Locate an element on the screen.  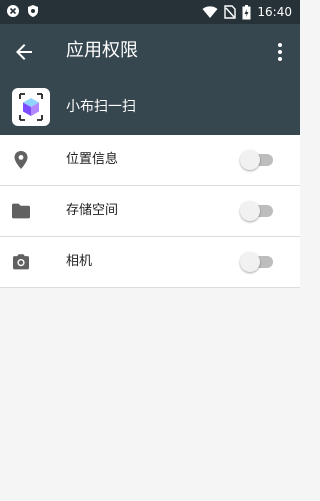
permission-toggle-camera is located at coordinates (257, 262).